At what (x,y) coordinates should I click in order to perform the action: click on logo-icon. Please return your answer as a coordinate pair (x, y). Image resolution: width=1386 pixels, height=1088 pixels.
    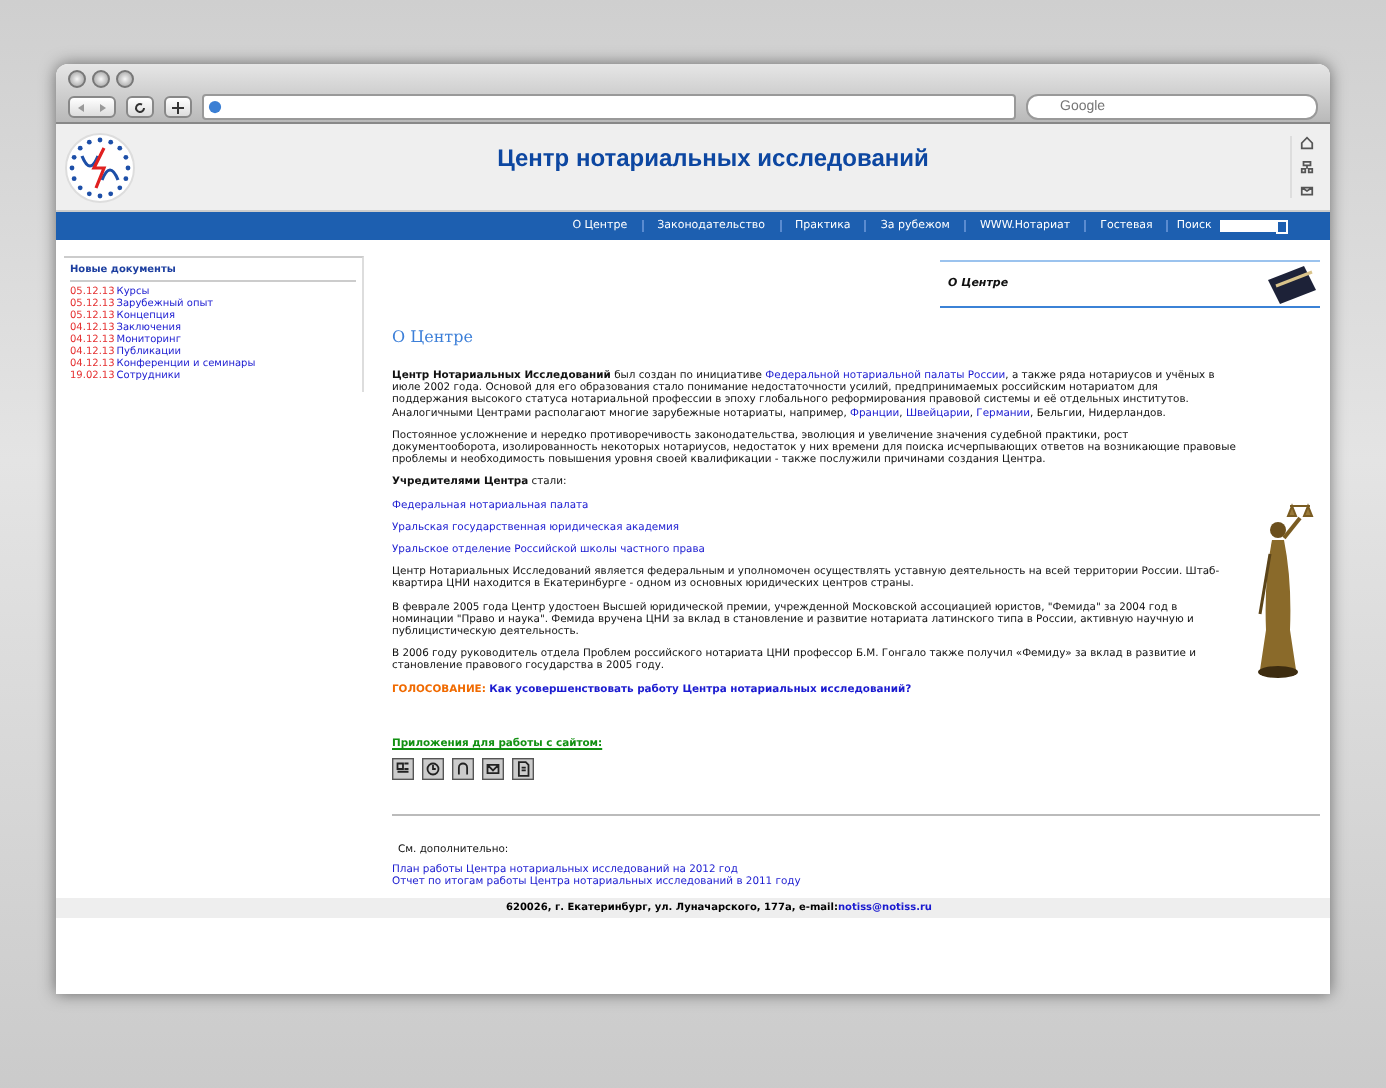
    Looking at the image, I should click on (100, 167).